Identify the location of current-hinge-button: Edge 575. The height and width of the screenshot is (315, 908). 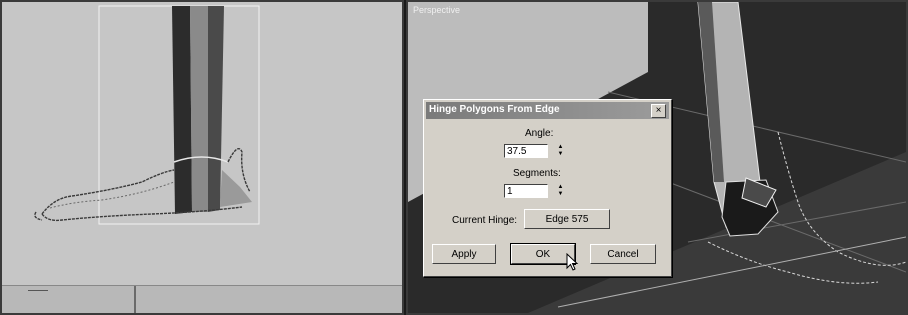
(567, 219).